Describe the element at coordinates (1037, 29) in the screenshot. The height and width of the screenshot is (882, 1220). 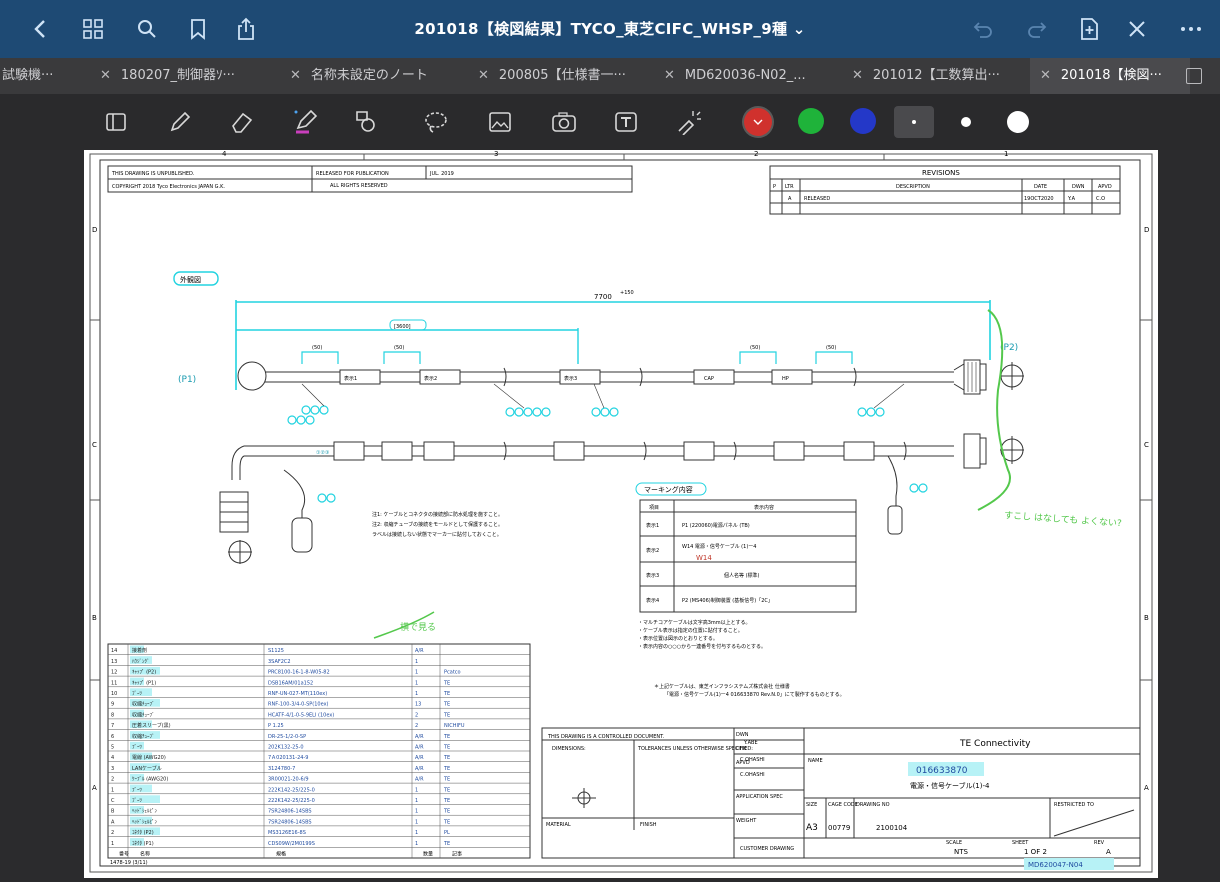
I see `redo-icon` at that location.